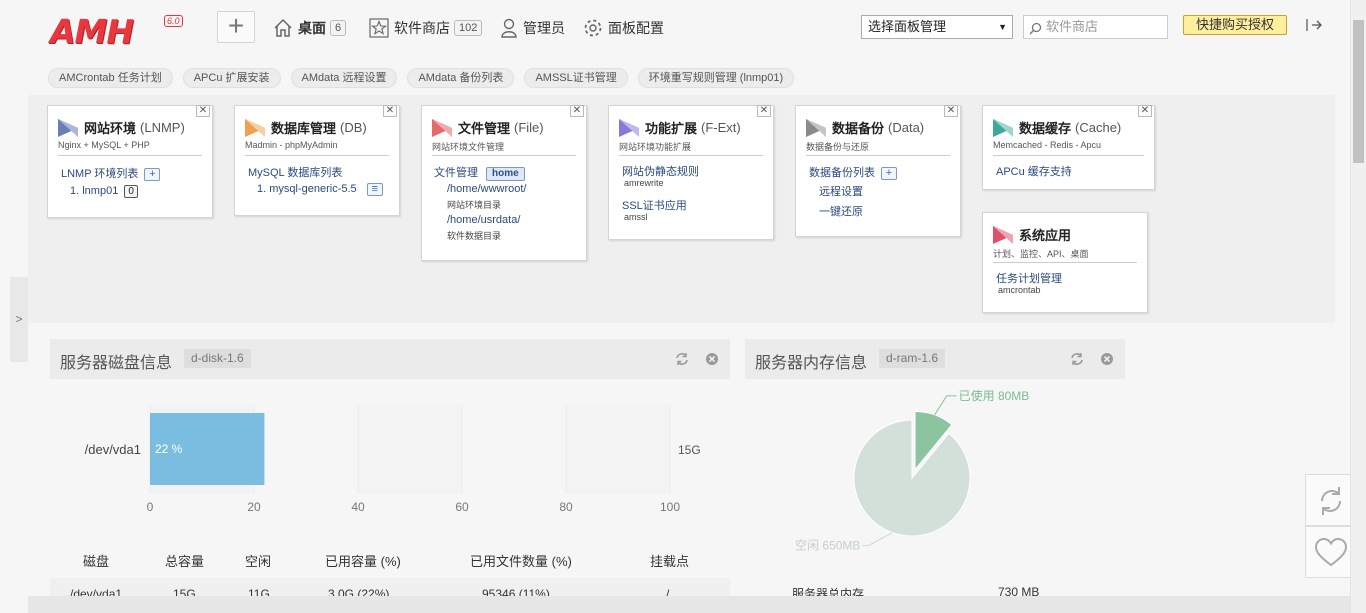 This screenshot has height=613, width=1366. I want to click on app-card-data: ✕ 数据备份 (Data) 数据备份与还原 数据备份列表 + 远程设置 一键还原, so click(878, 171).